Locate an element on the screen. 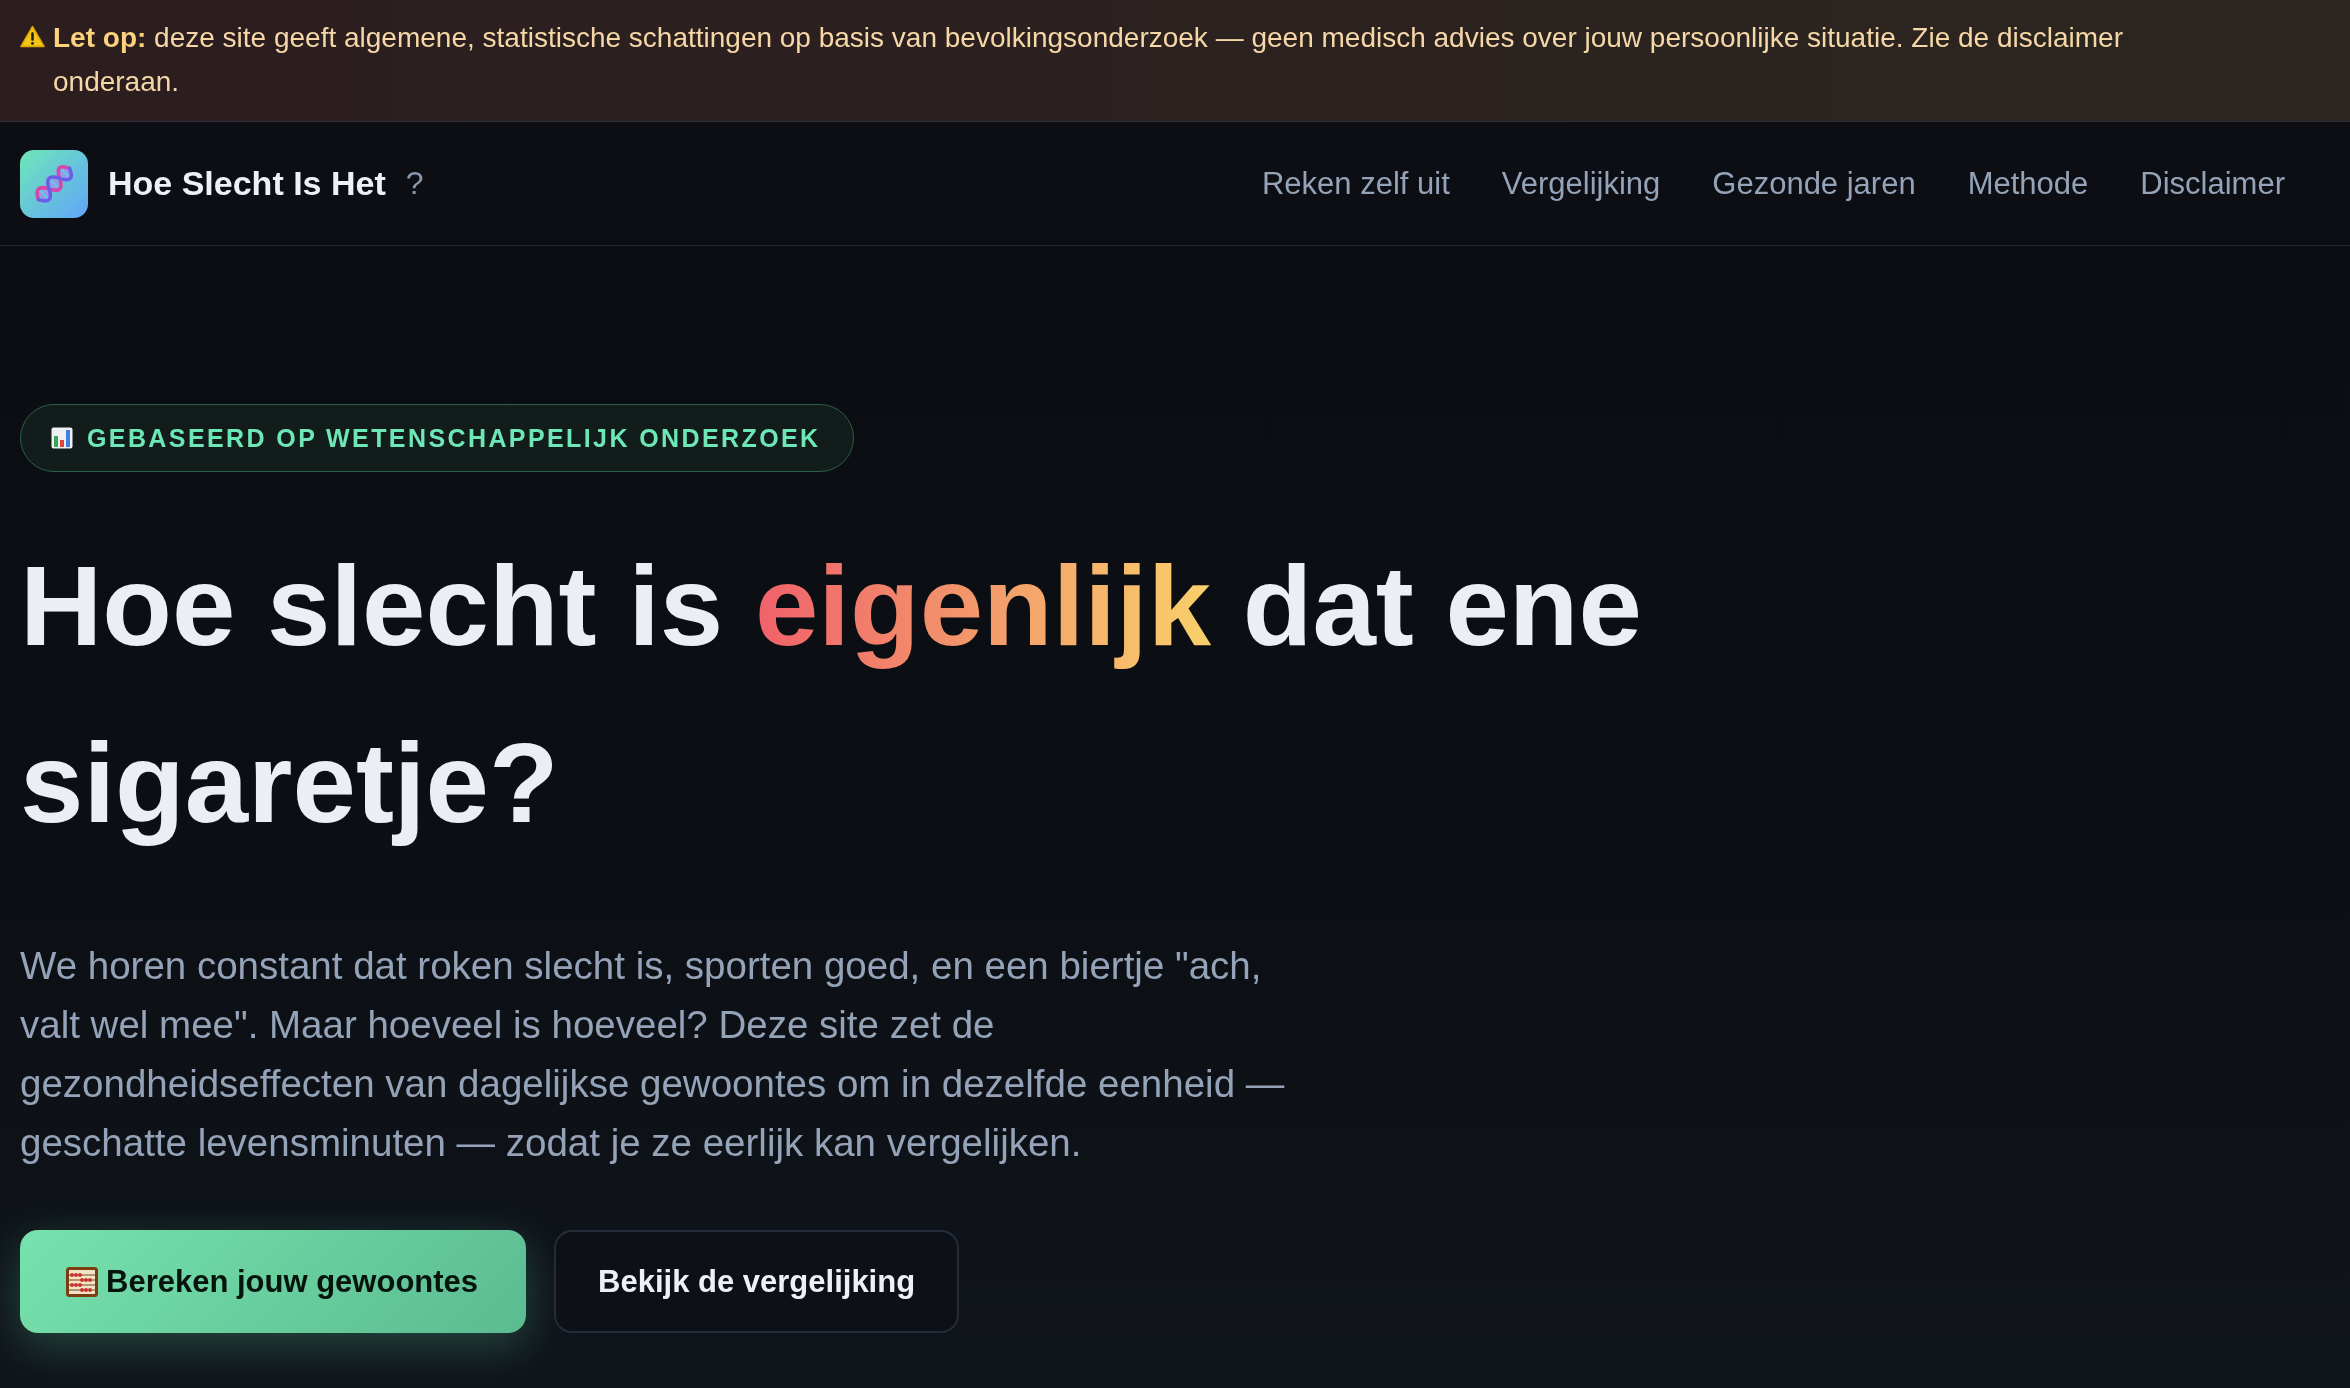 The width and height of the screenshot is (2350, 1388). site-title: Hoe Slecht Is Het is located at coordinates (247, 183).